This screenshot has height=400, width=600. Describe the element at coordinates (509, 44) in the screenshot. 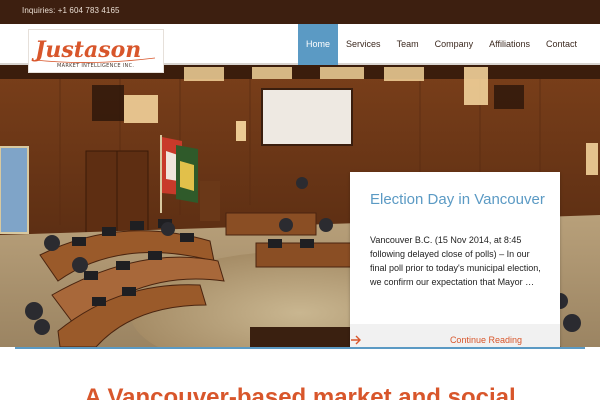

I see `nav-affiliations: Affiliations` at that location.